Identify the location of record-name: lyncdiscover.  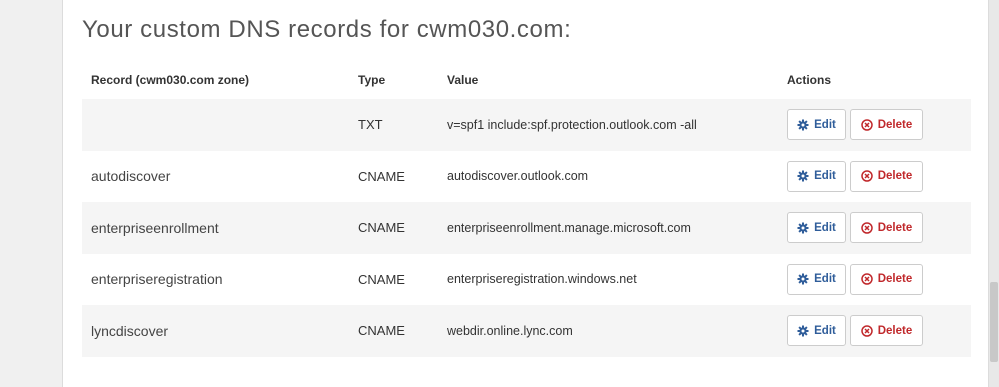
(130, 330).